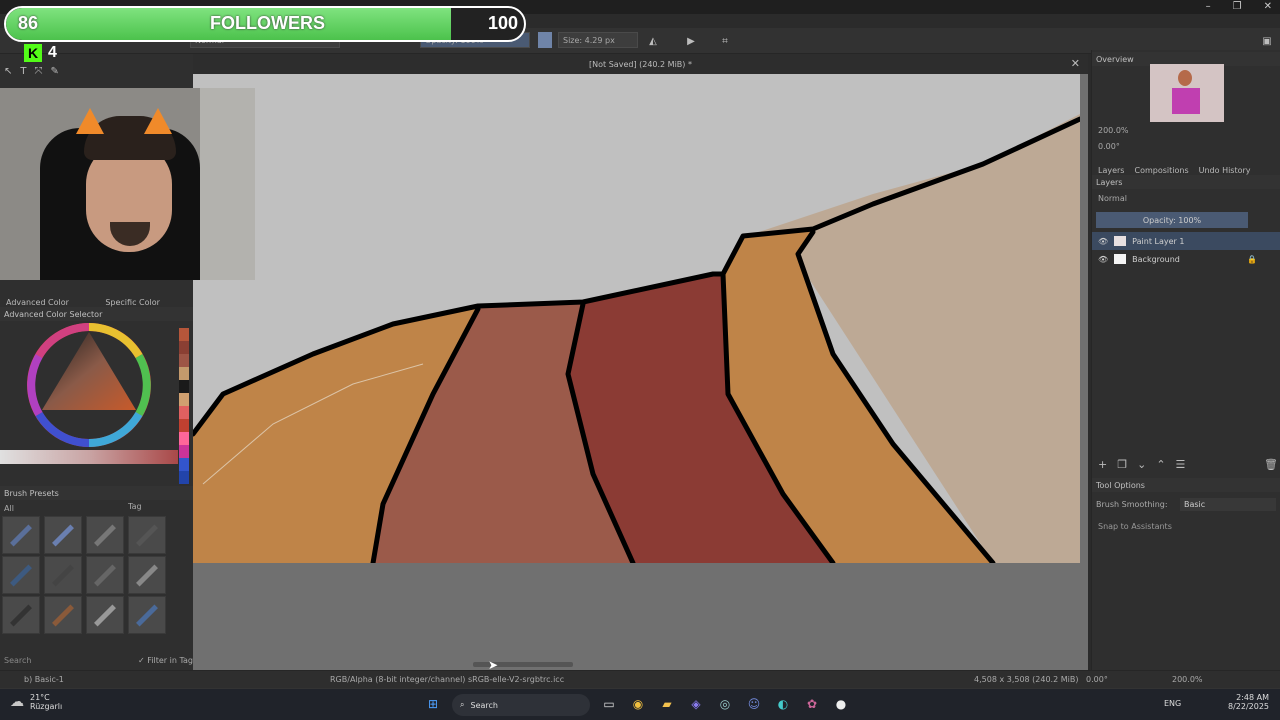  I want to click on snap-to-assistants-checkbox: Snap to Assistants, so click(1135, 526).